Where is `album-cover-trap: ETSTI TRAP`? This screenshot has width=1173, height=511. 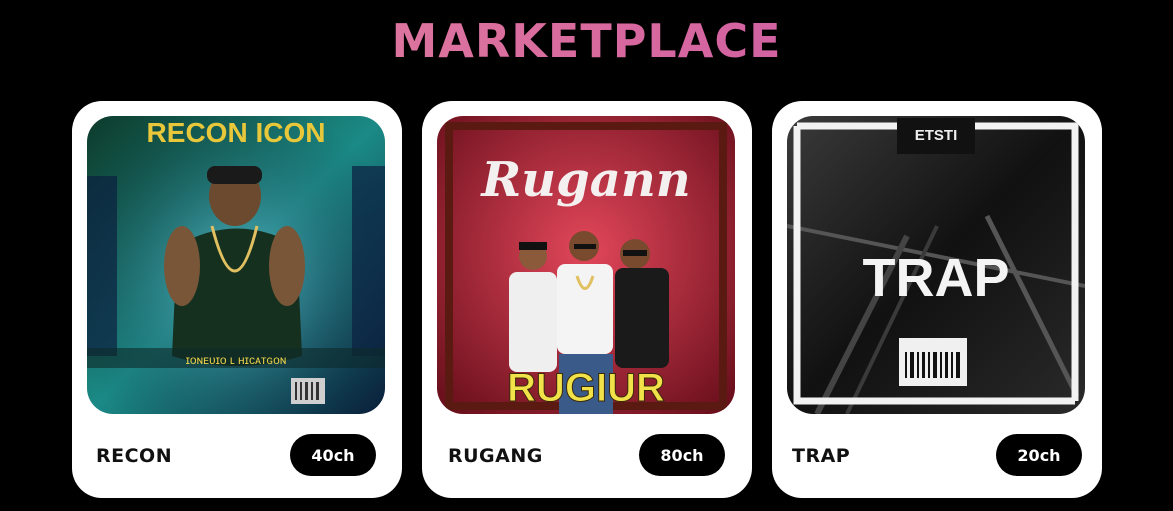 album-cover-trap: ETSTI TRAP is located at coordinates (936, 265).